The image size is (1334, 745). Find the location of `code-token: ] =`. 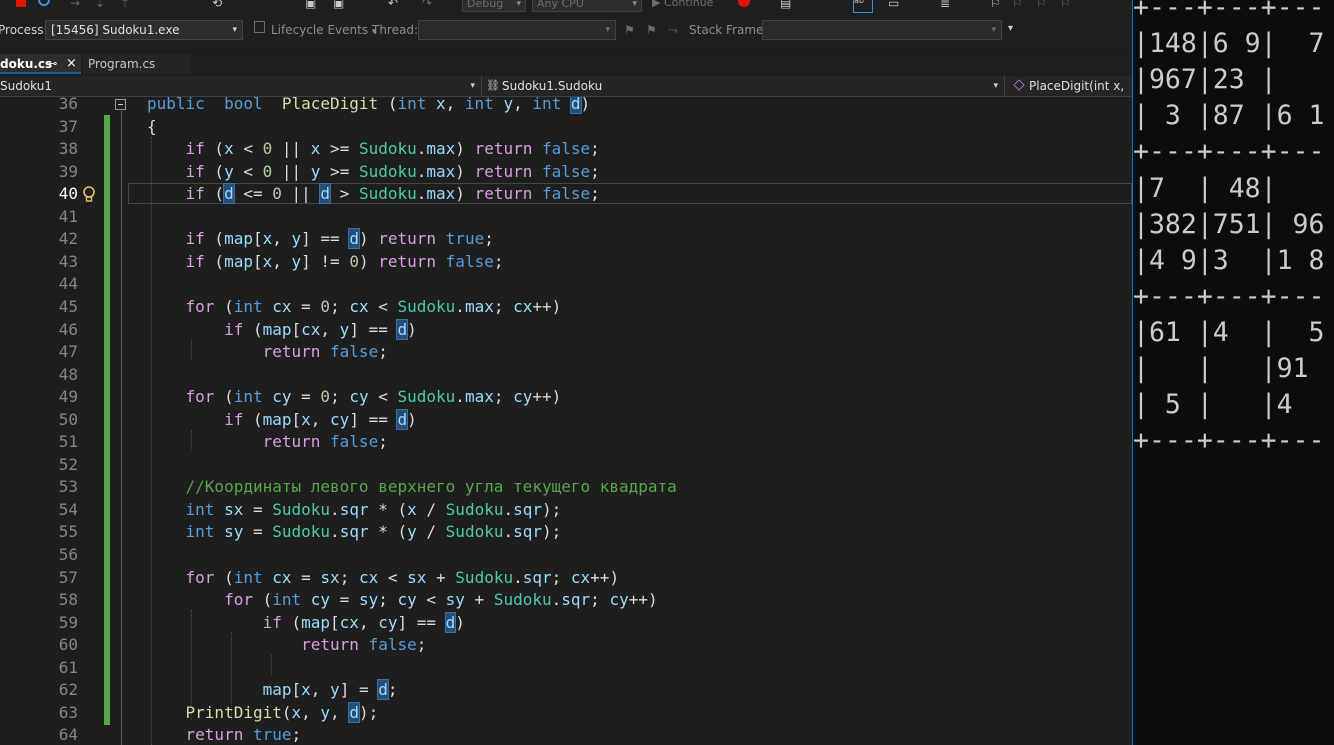

code-token: ] = is located at coordinates (359, 690).